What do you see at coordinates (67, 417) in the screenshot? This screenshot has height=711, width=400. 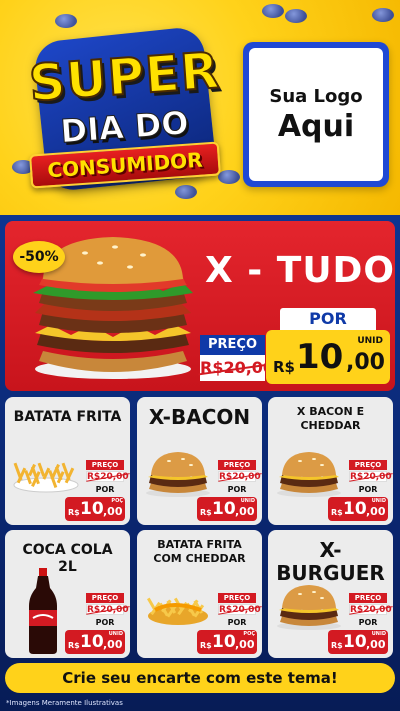 I see `product-name: BATATA FRITA` at bounding box center [67, 417].